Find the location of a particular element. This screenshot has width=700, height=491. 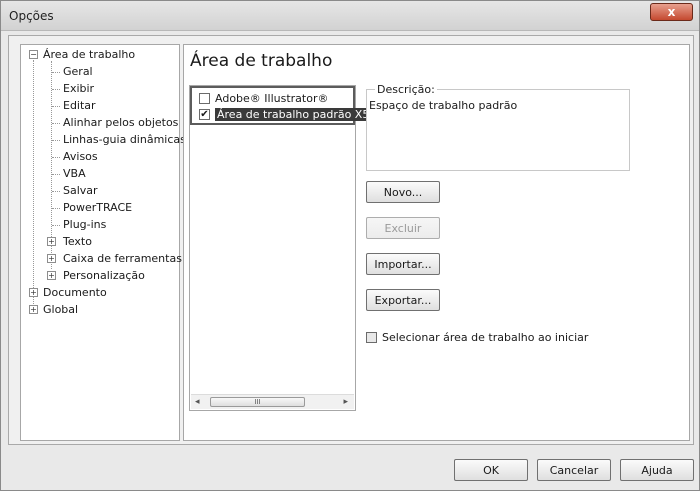

tree-item-powertrace: PowerTRACE is located at coordinates (97, 208).